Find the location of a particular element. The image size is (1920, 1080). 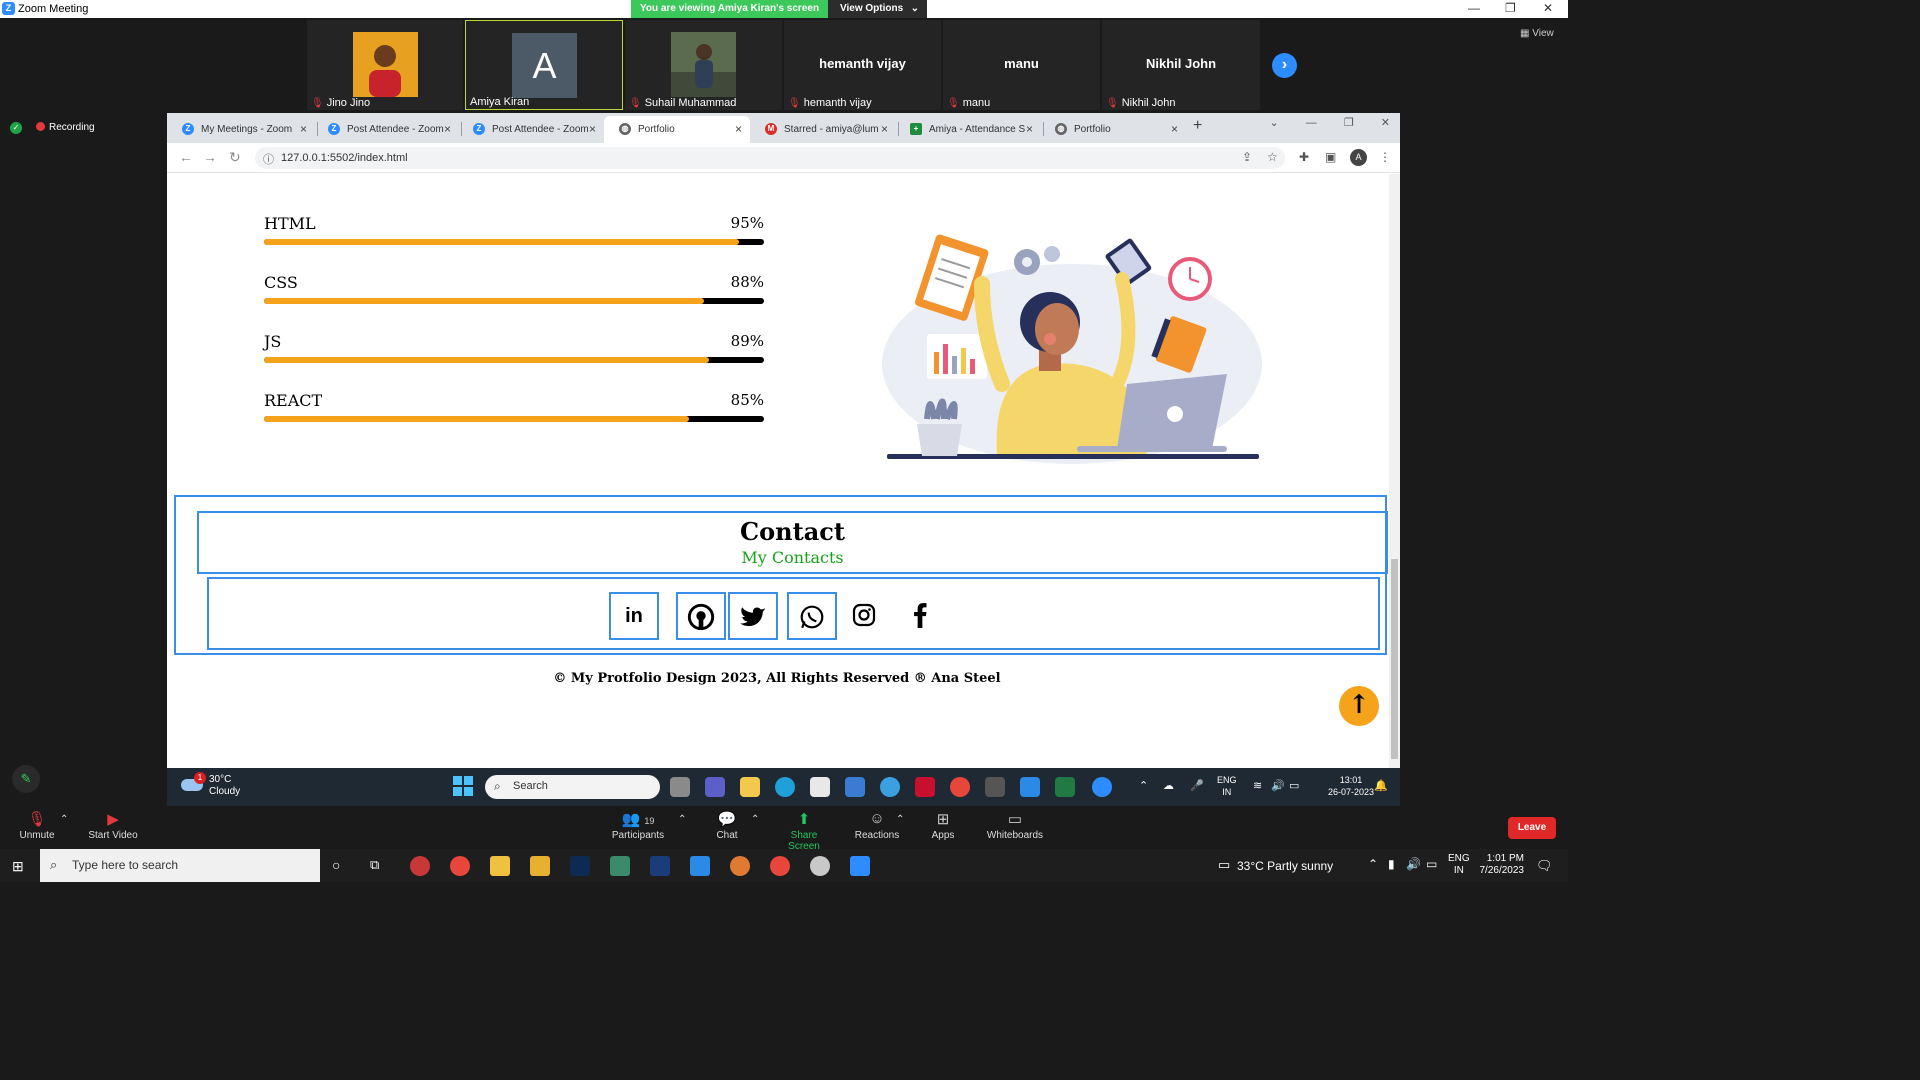

page-scrollbar is located at coordinates (1394, 471).